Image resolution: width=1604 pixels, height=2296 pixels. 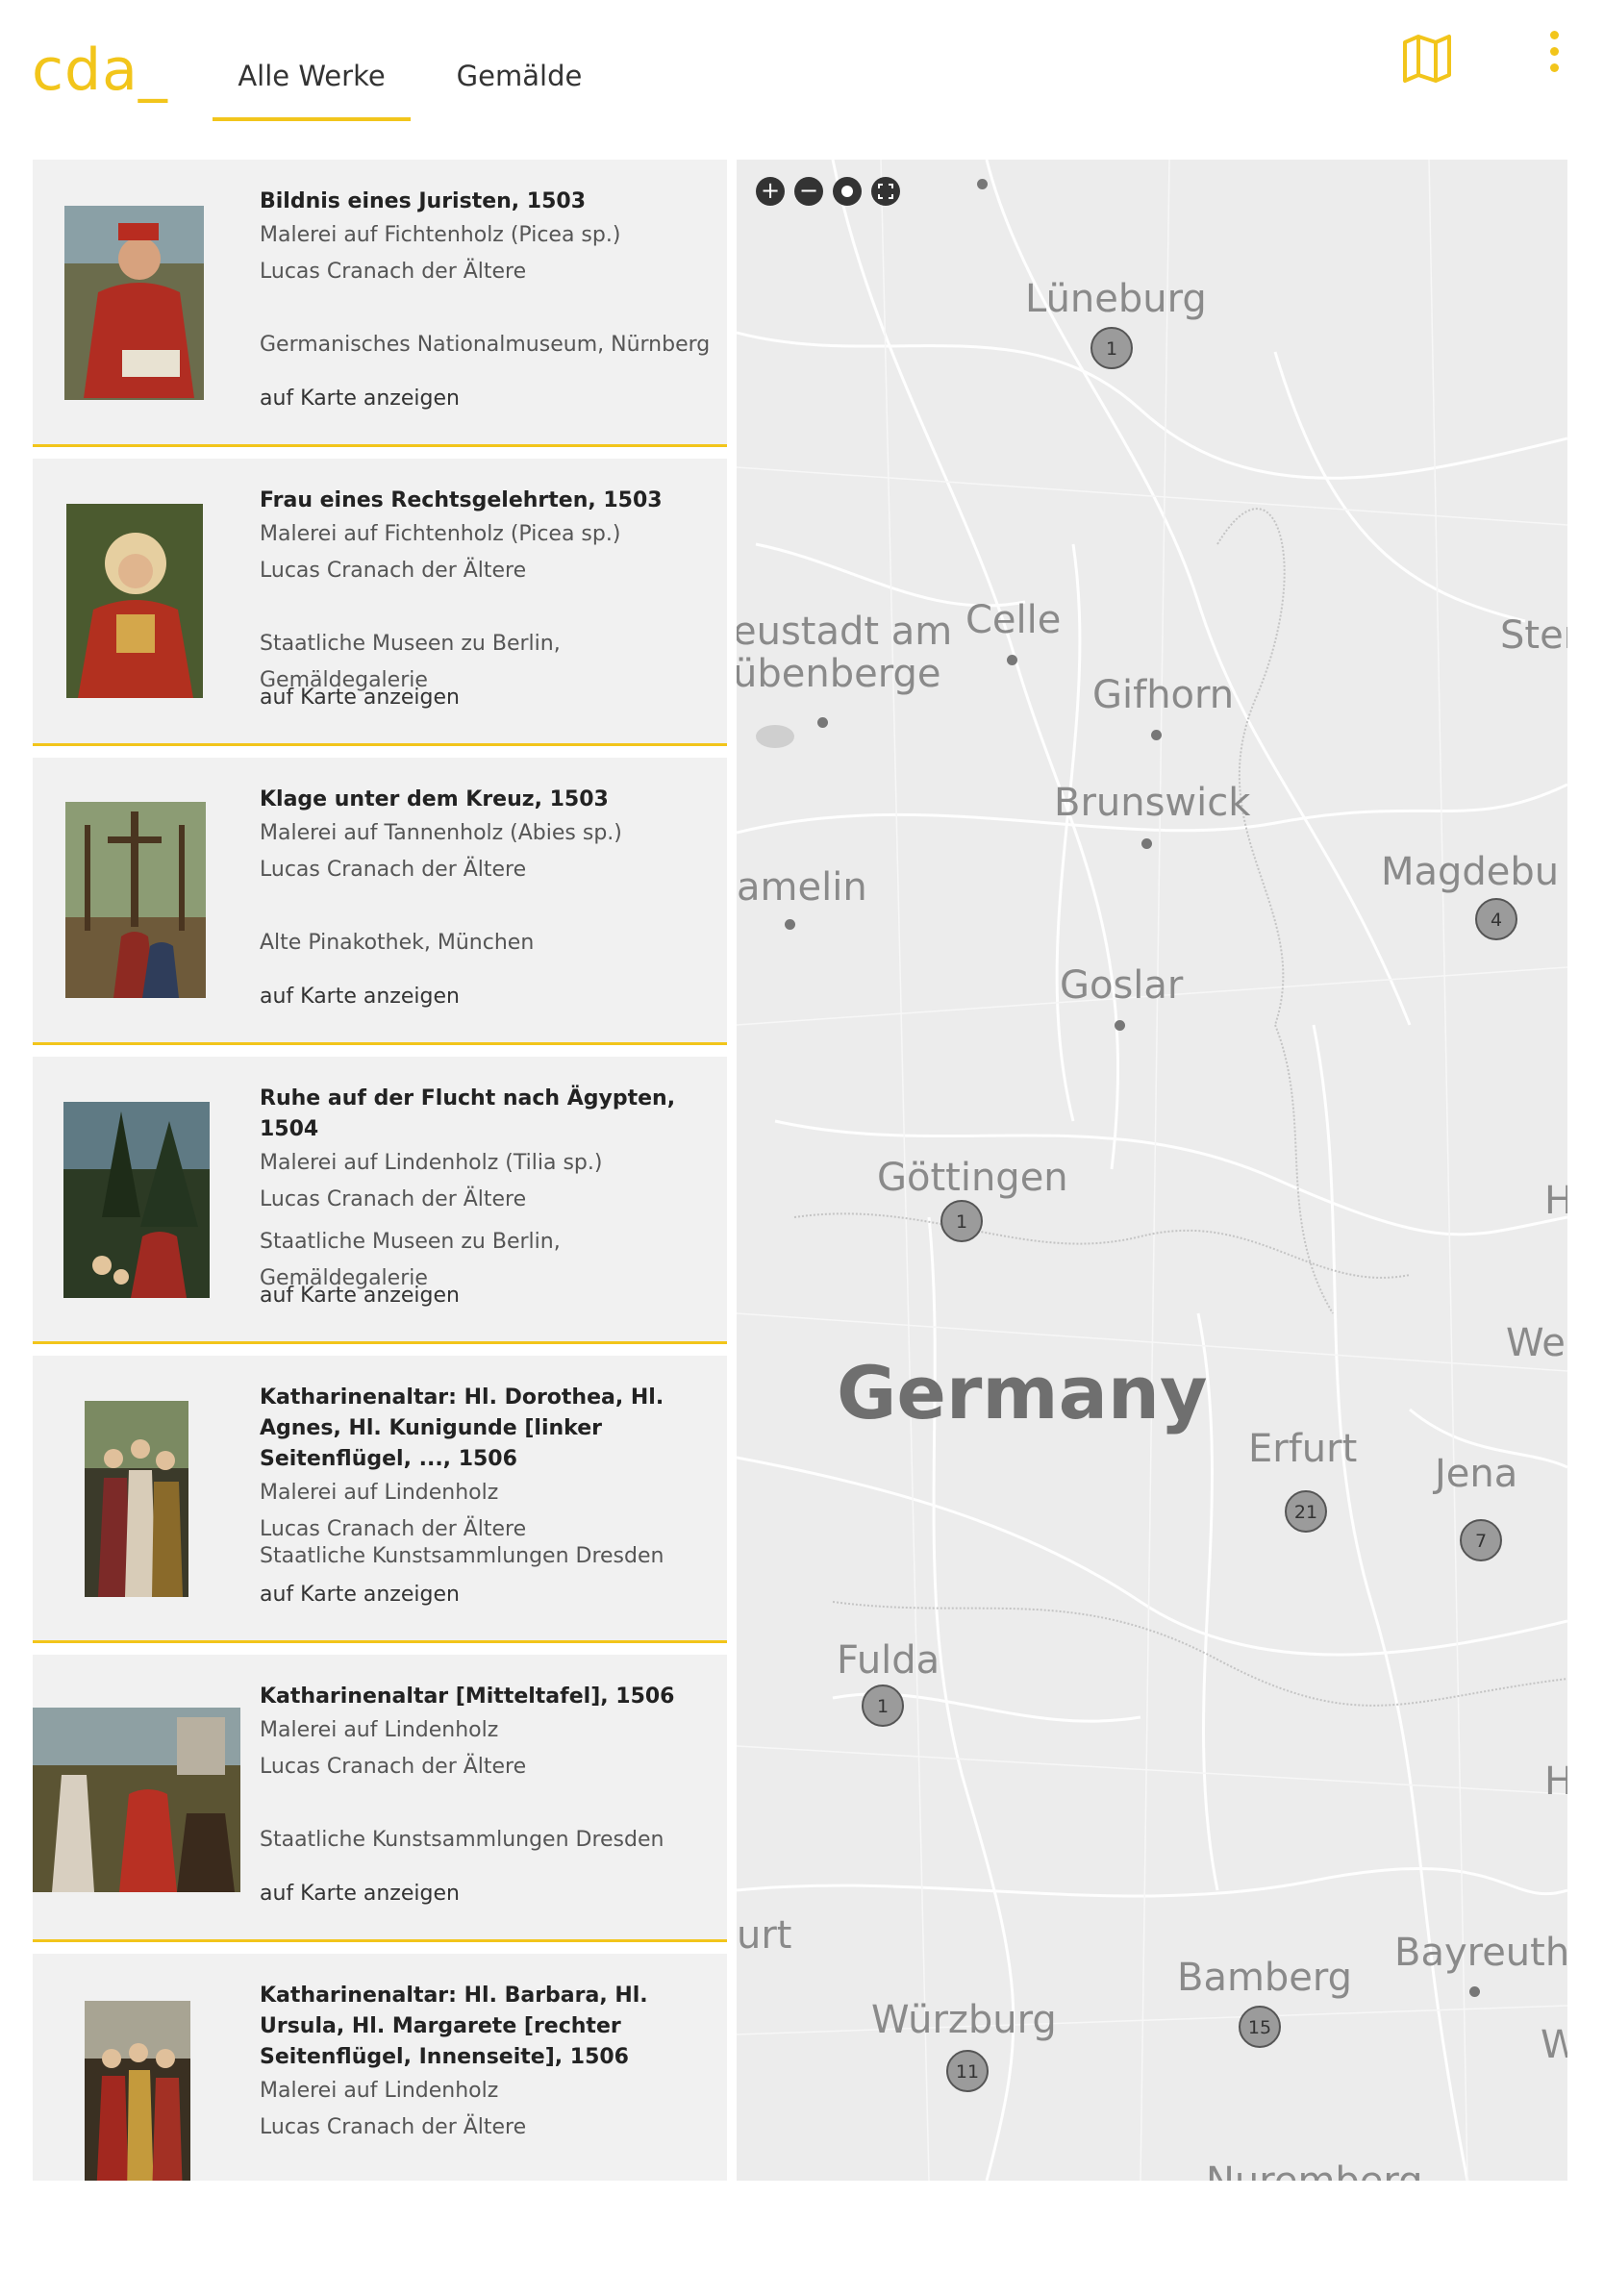 I want to click on city-label: Jena, so click(x=1476, y=1474).